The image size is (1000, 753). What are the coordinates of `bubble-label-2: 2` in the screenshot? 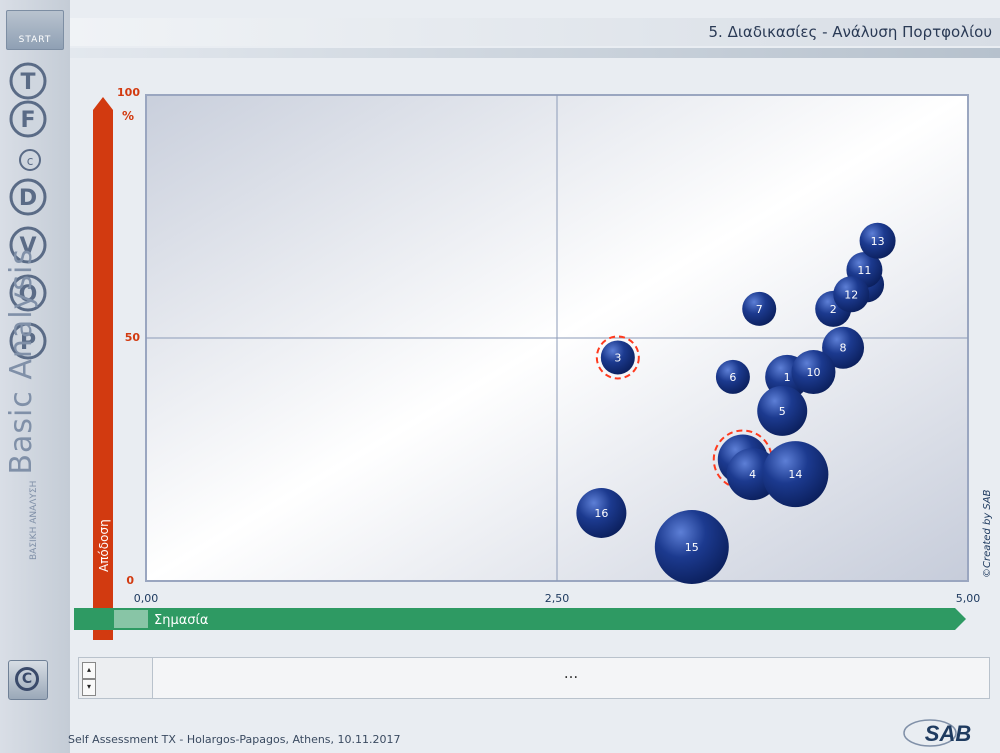 It's located at (833, 309).